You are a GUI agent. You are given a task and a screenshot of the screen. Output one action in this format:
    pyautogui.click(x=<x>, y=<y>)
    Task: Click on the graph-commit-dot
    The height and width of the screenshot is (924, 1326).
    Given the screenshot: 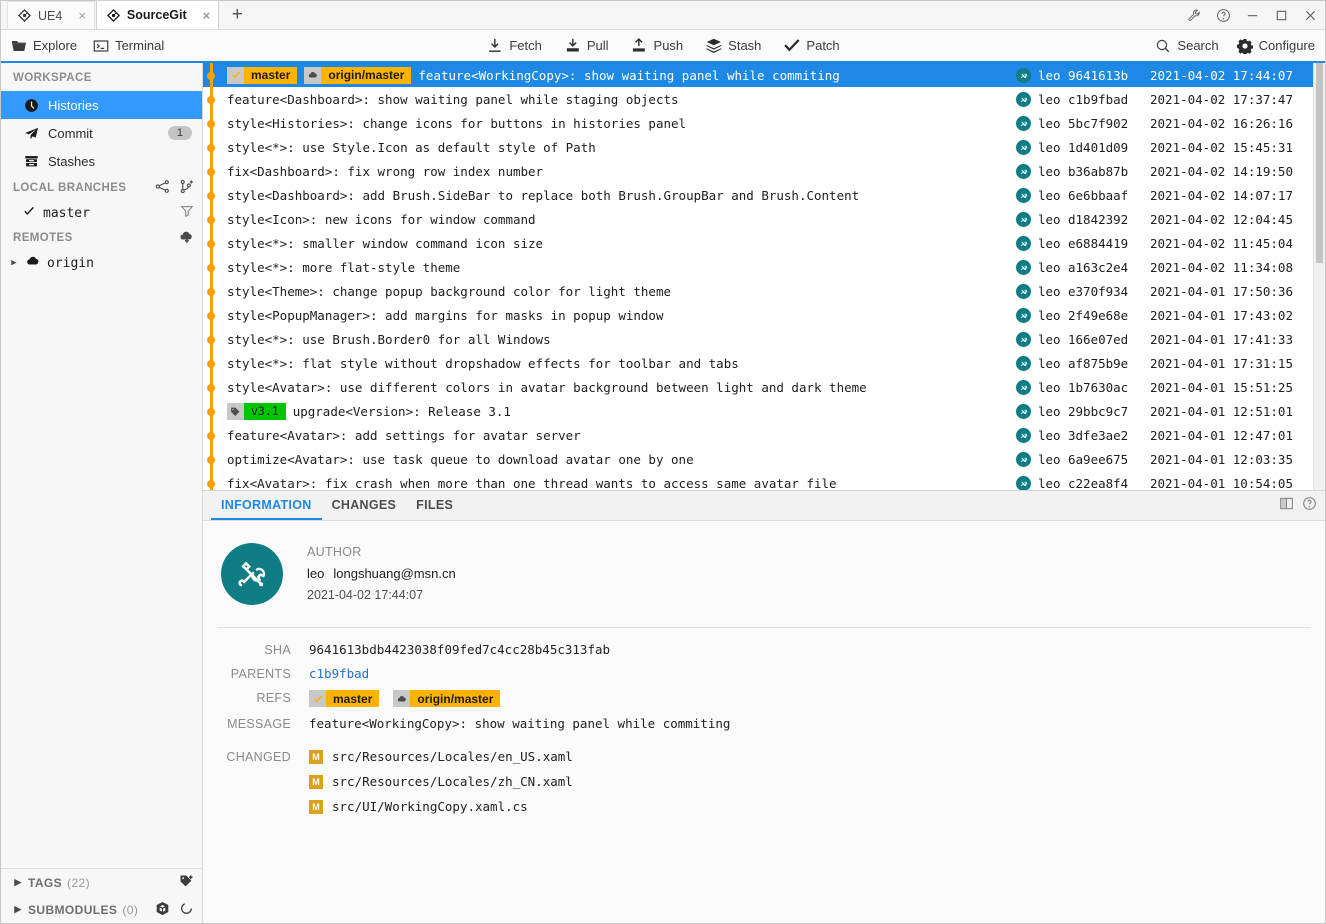 What is the action you would take?
    pyautogui.click(x=211, y=364)
    